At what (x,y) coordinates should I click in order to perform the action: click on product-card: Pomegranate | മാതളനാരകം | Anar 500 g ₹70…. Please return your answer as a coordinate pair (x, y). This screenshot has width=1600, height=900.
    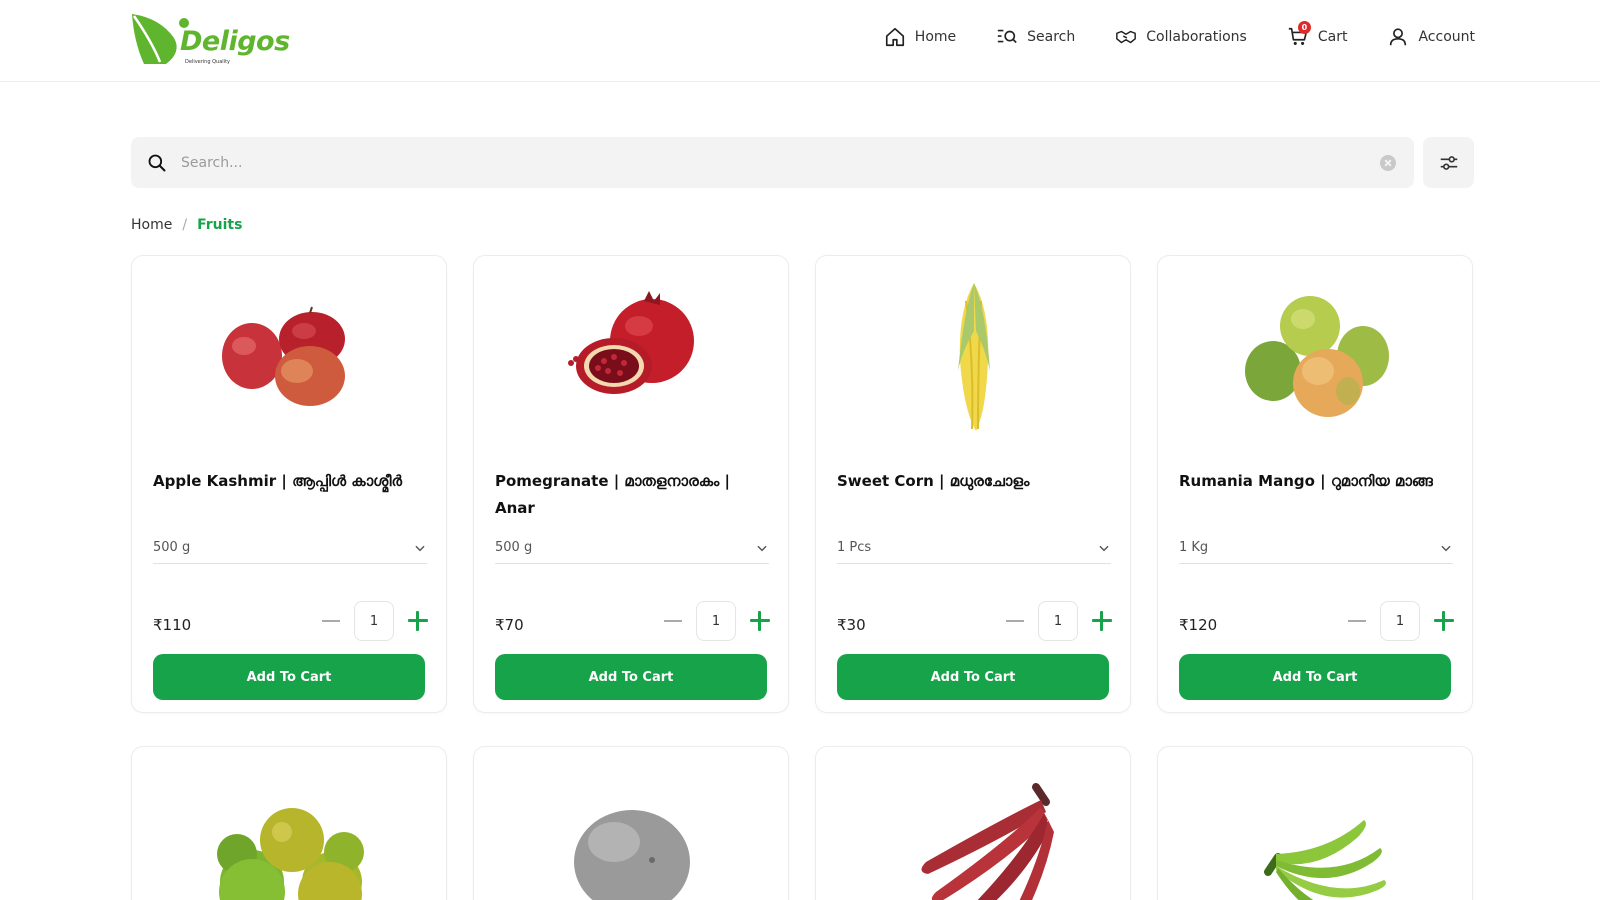
    Looking at the image, I should click on (631, 484).